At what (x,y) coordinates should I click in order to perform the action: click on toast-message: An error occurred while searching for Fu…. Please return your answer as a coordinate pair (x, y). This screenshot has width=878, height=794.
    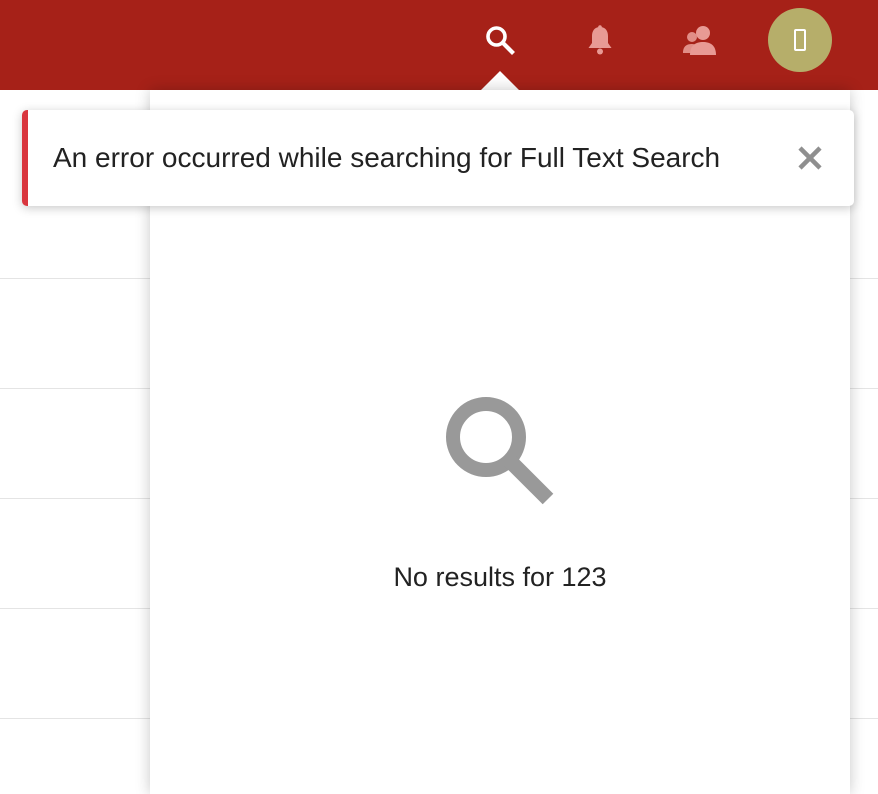
    Looking at the image, I should click on (387, 157).